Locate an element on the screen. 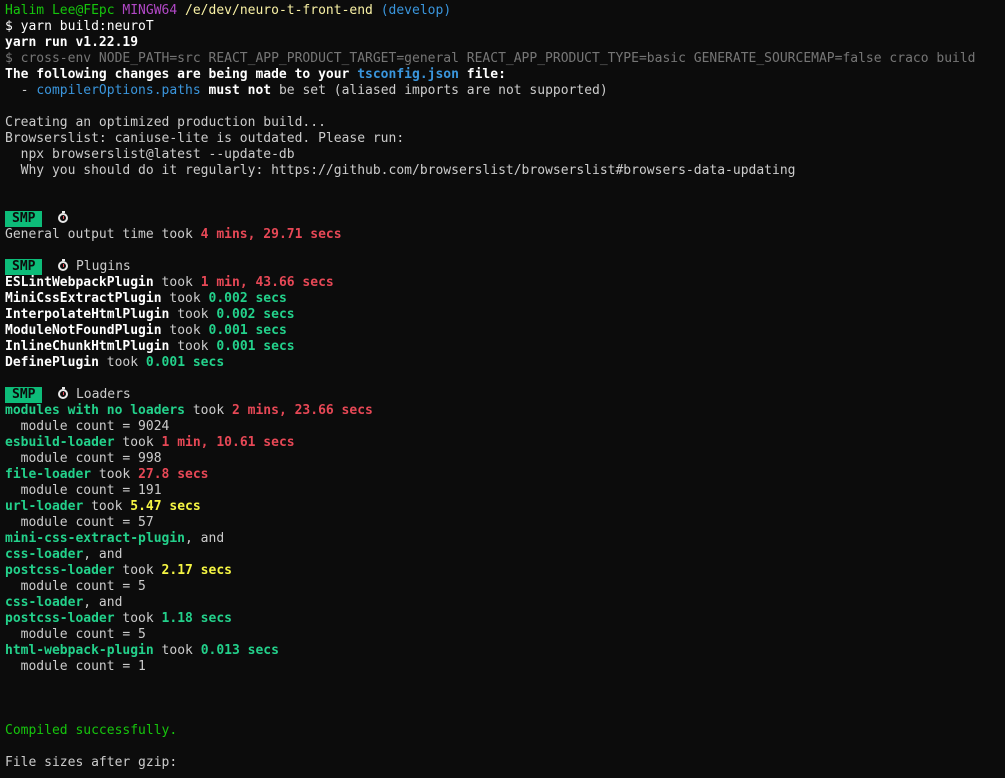  loader-time: 27.8 secs is located at coordinates (173, 474).